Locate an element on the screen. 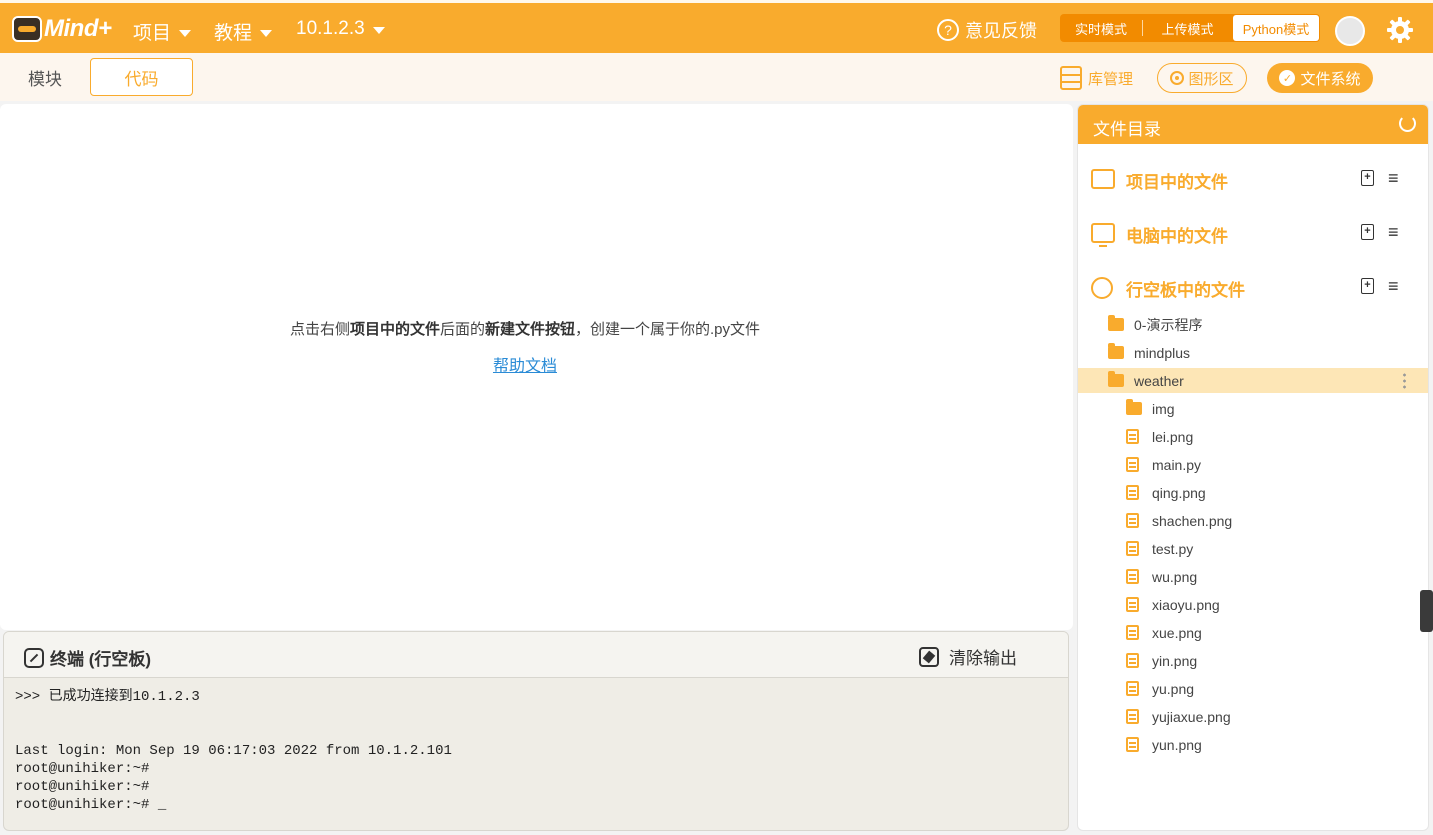  logo-text: Mind+ is located at coordinates (78, 28).